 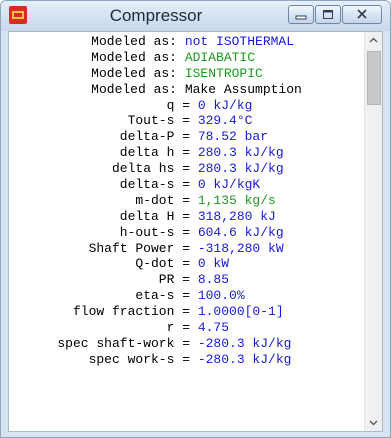 I want to click on result-value: 1,135 kg/s, so click(x=236, y=200).